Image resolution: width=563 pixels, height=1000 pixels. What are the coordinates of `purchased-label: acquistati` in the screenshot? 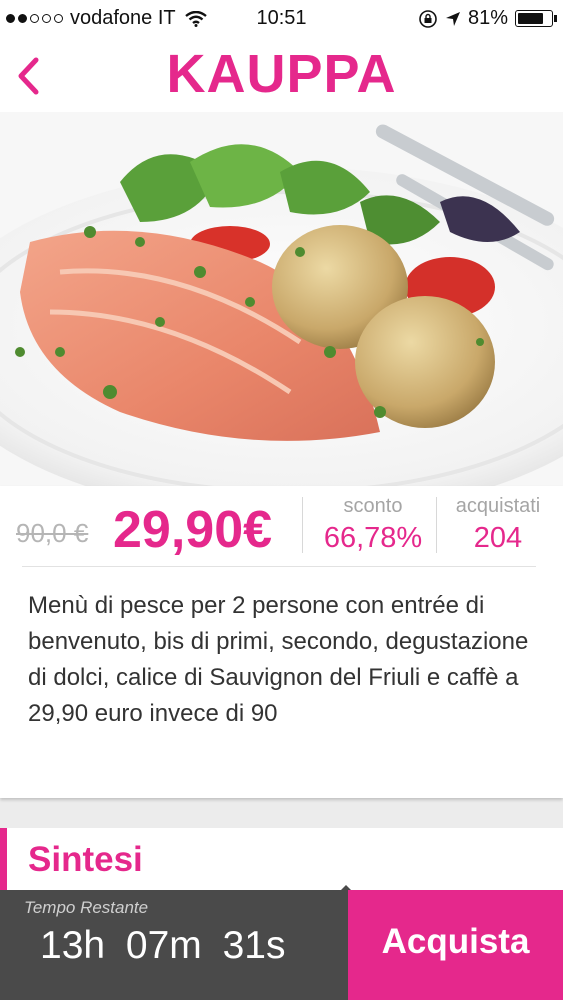 It's located at (498, 506).